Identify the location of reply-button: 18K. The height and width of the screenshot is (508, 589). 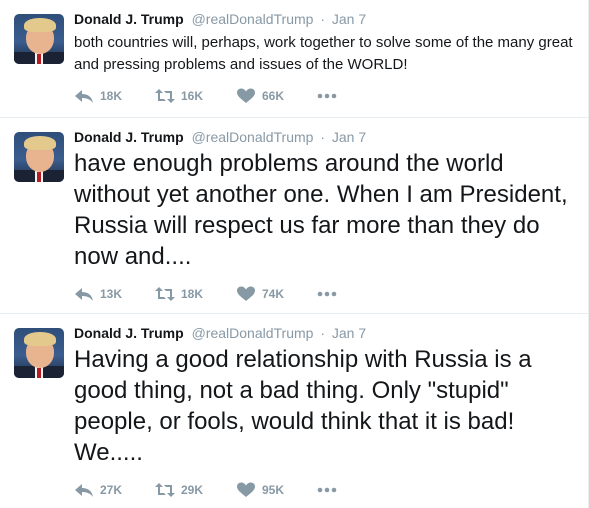
(114, 96).